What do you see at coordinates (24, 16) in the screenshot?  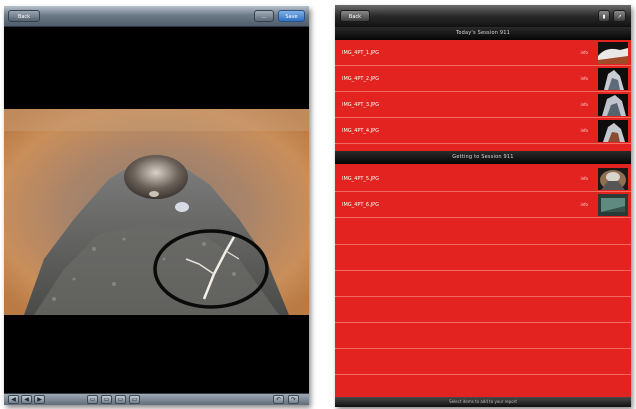 I see `back-button: Back` at bounding box center [24, 16].